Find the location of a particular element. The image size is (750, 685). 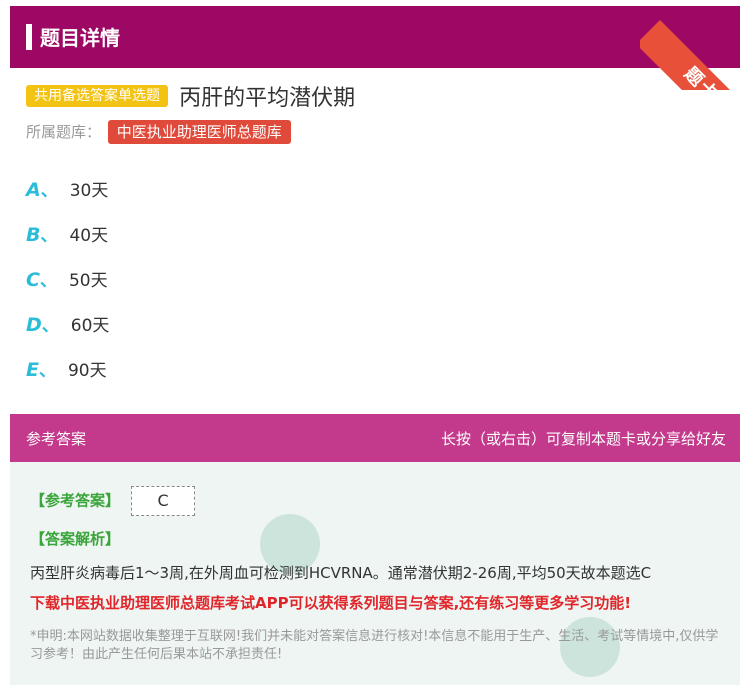

option-c: C、 50天 is located at coordinates (67, 278).